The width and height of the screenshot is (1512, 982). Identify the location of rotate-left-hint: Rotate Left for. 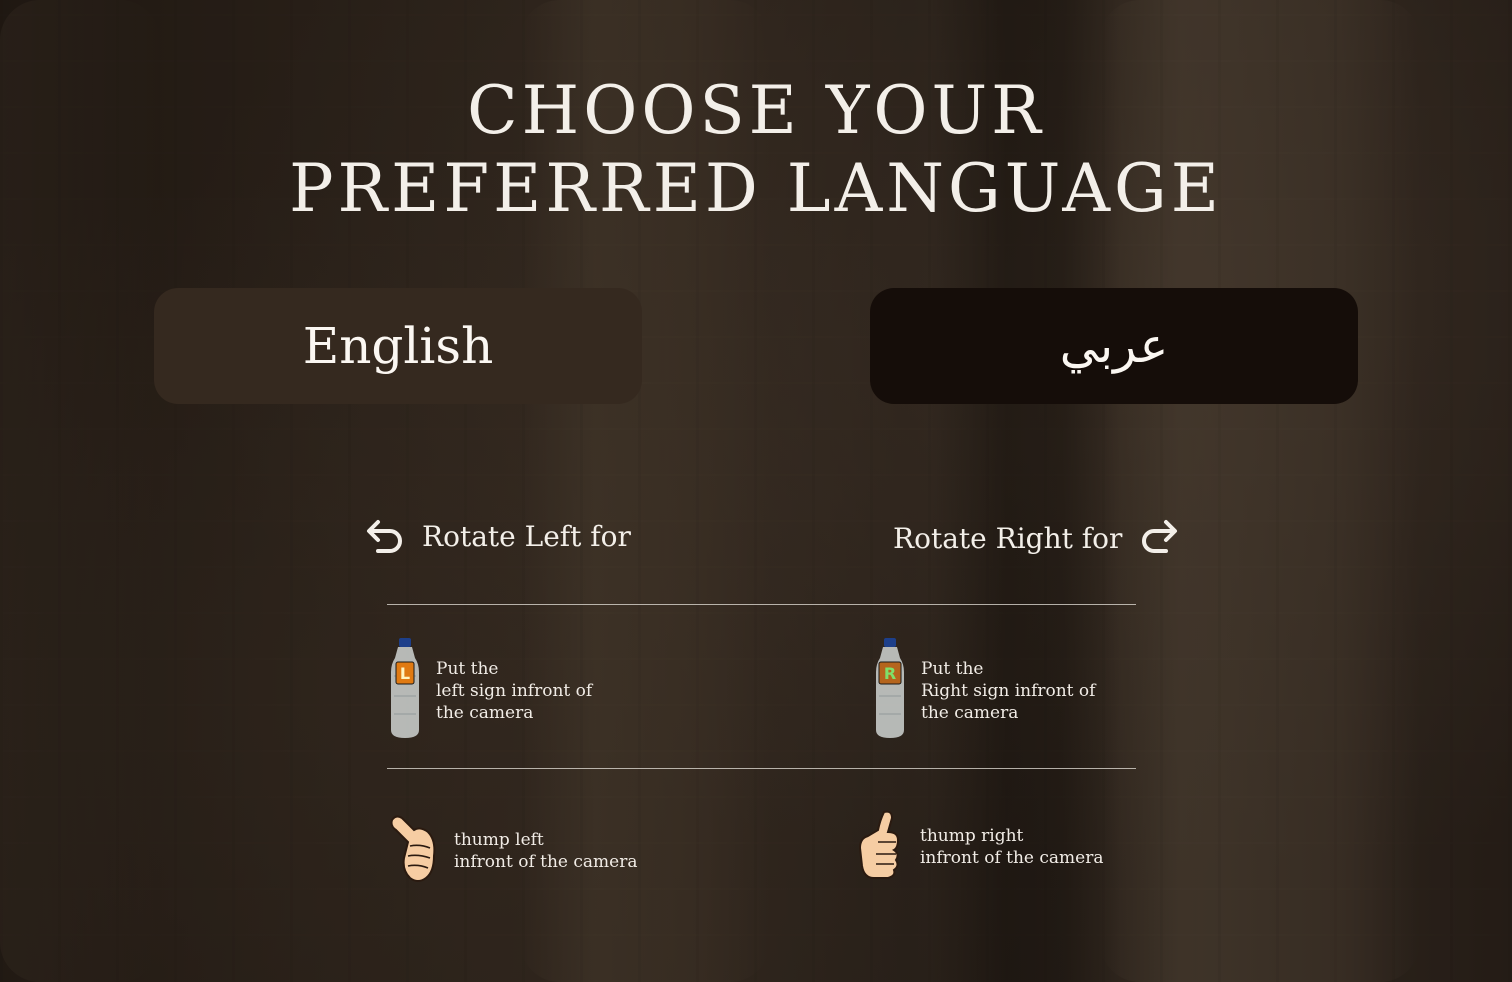
(497, 536).